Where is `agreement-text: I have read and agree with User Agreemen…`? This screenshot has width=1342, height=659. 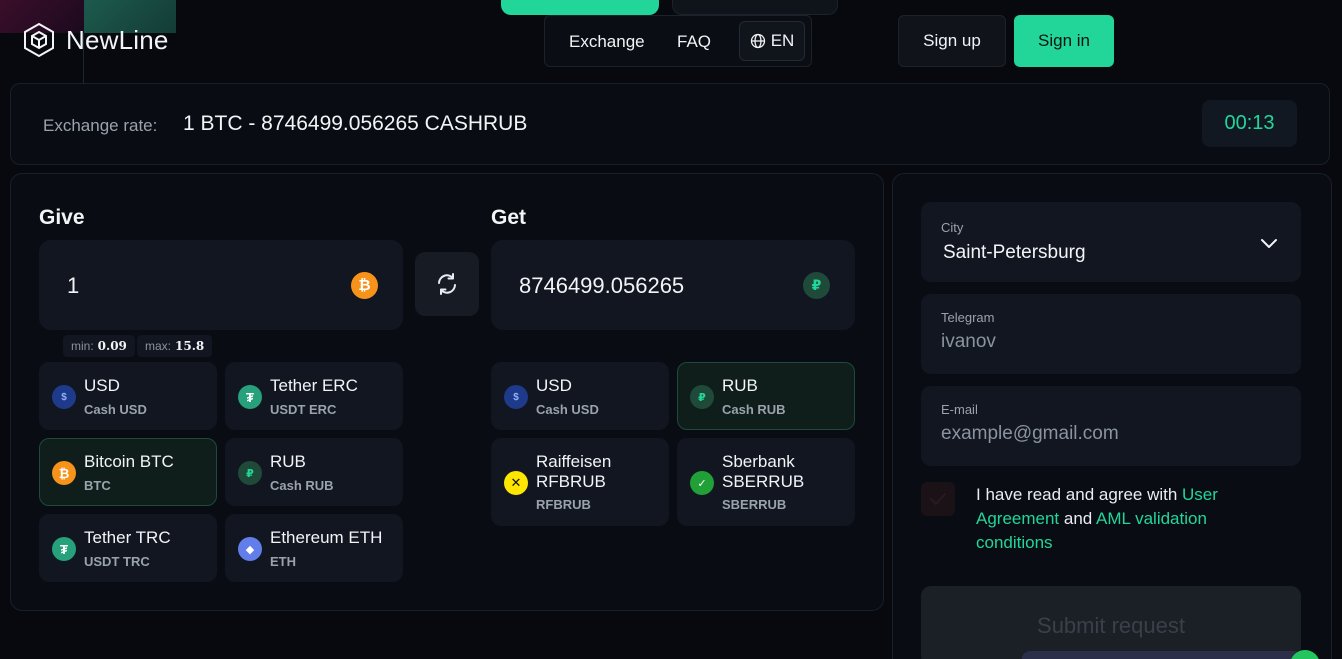
agreement-text: I have read and agree with User Agreemen… is located at coordinates (1126, 519).